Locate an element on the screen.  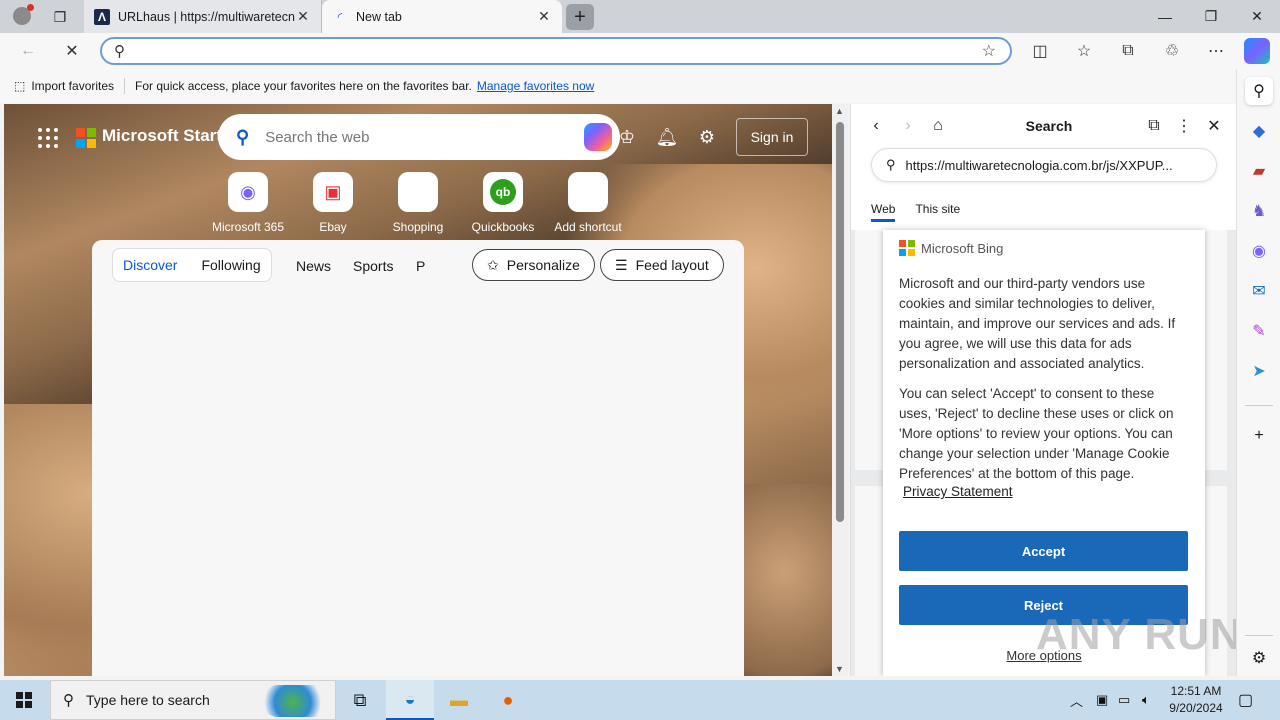
shortcut-label: Add shortcut is located at coordinates (588, 227).